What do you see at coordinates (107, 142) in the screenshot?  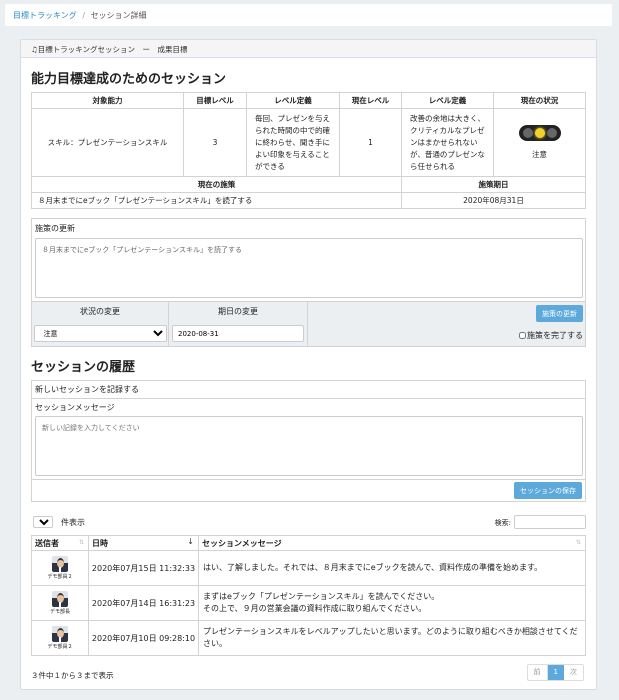 I see `ability-cell: スキル：プレゼンテーションスキル` at bounding box center [107, 142].